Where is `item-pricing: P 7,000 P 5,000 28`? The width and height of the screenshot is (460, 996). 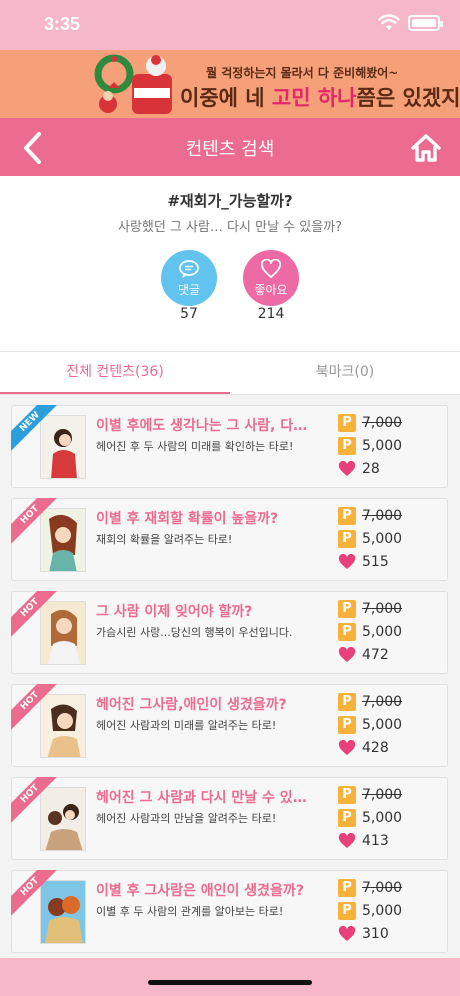
item-pricing: P 7,000 P 5,000 28 is located at coordinates (388, 445).